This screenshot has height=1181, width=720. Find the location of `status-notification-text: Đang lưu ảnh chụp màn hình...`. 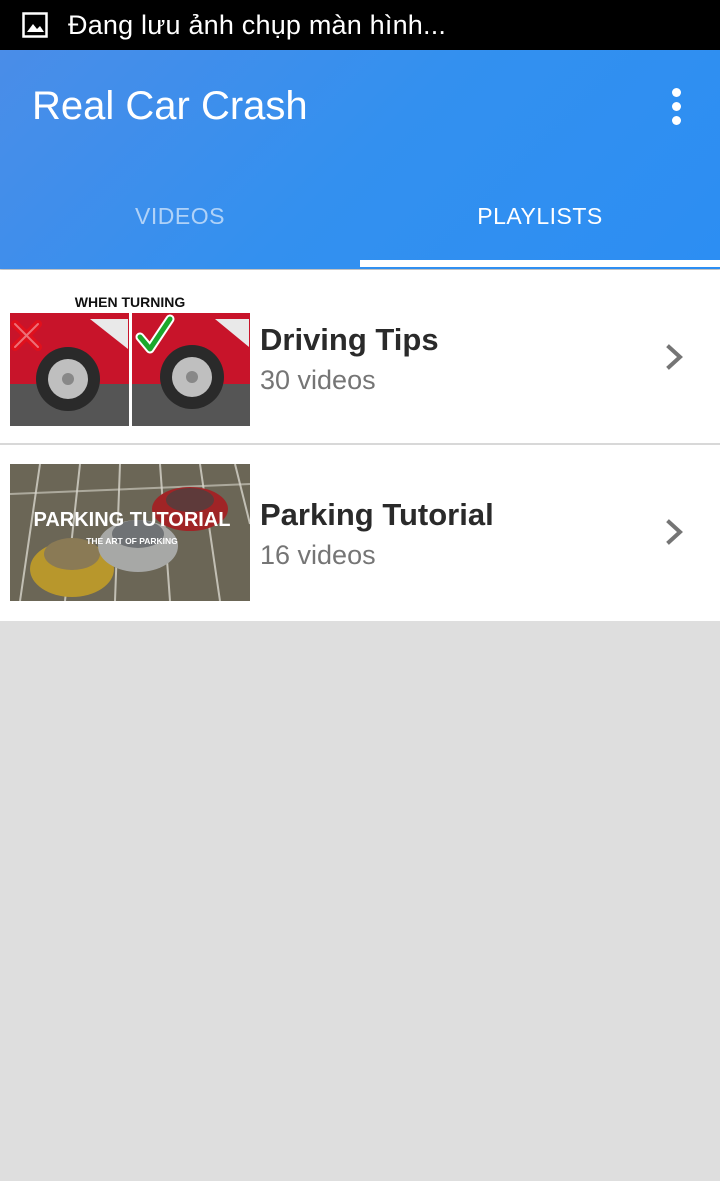

status-notification-text: Đang lưu ảnh chụp màn hình... is located at coordinates (257, 24).